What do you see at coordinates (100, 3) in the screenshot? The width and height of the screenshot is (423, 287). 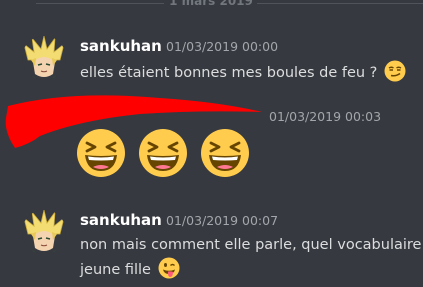 I see `divider-line-left` at bounding box center [100, 3].